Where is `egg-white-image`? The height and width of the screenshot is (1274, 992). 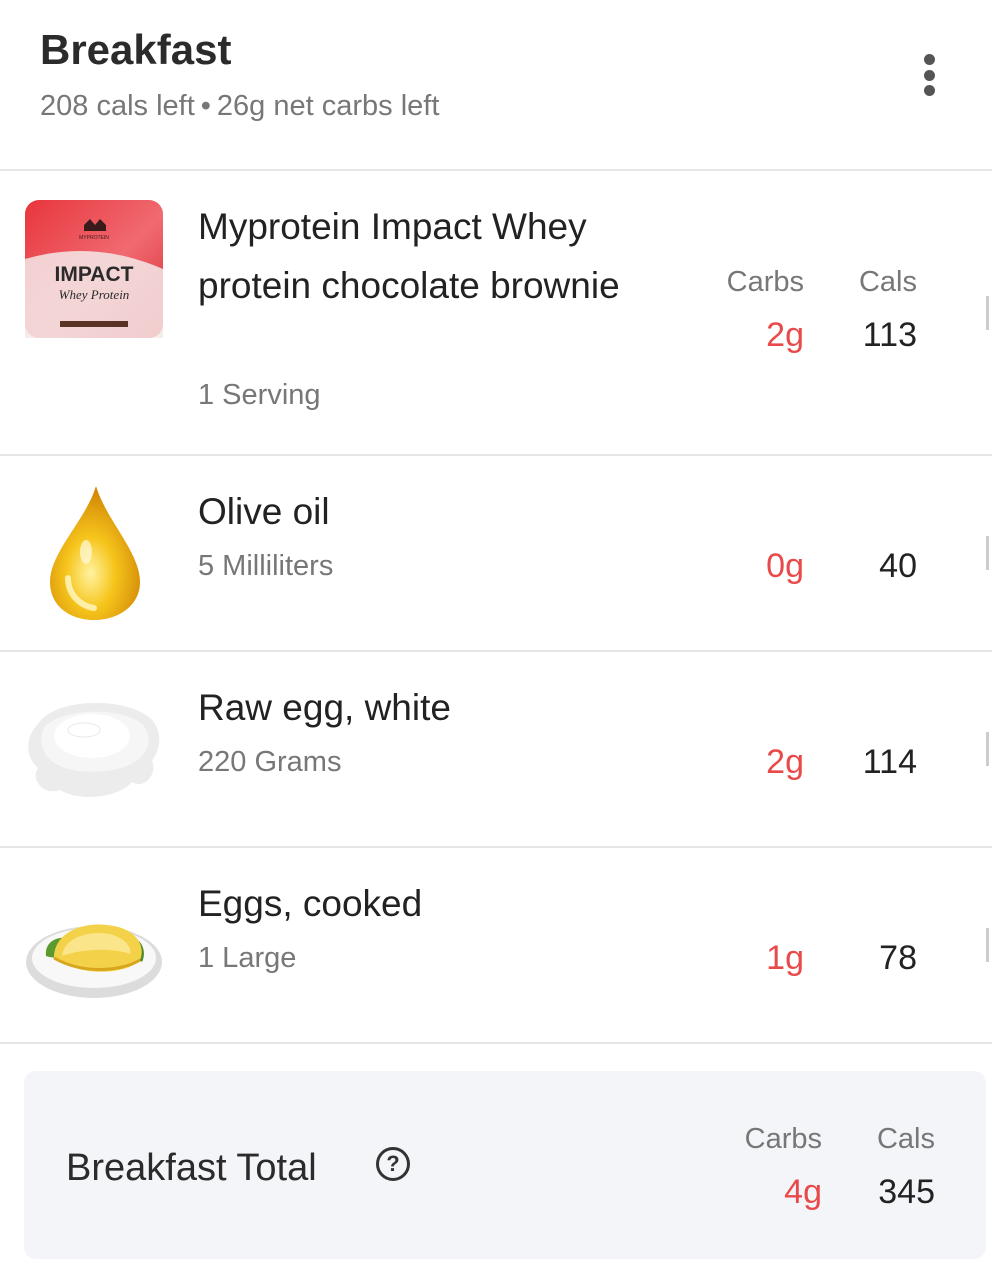
egg-white-image is located at coordinates (94, 748).